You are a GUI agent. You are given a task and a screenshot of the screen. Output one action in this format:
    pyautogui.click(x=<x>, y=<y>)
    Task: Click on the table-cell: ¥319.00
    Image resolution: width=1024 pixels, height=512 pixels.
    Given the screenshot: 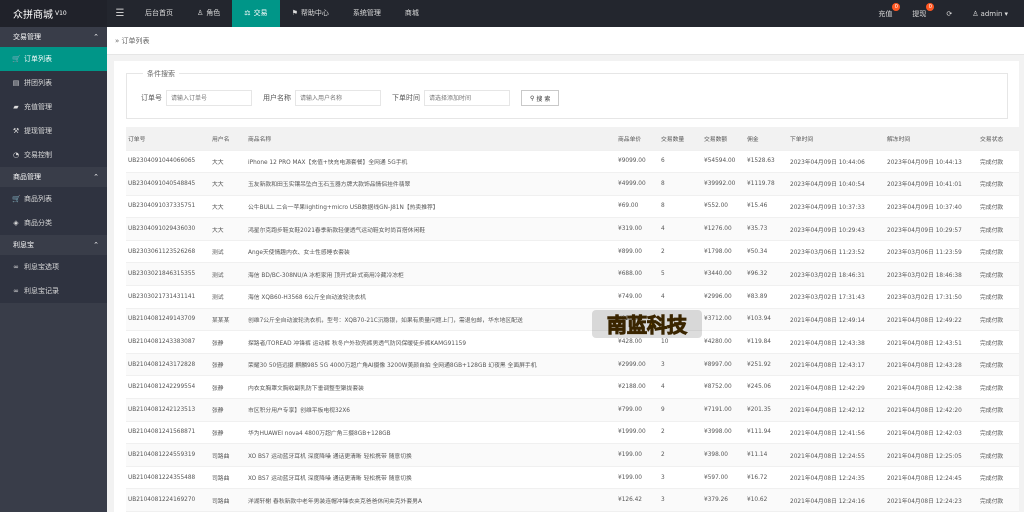 What is the action you would take?
    pyautogui.click(x=637, y=229)
    